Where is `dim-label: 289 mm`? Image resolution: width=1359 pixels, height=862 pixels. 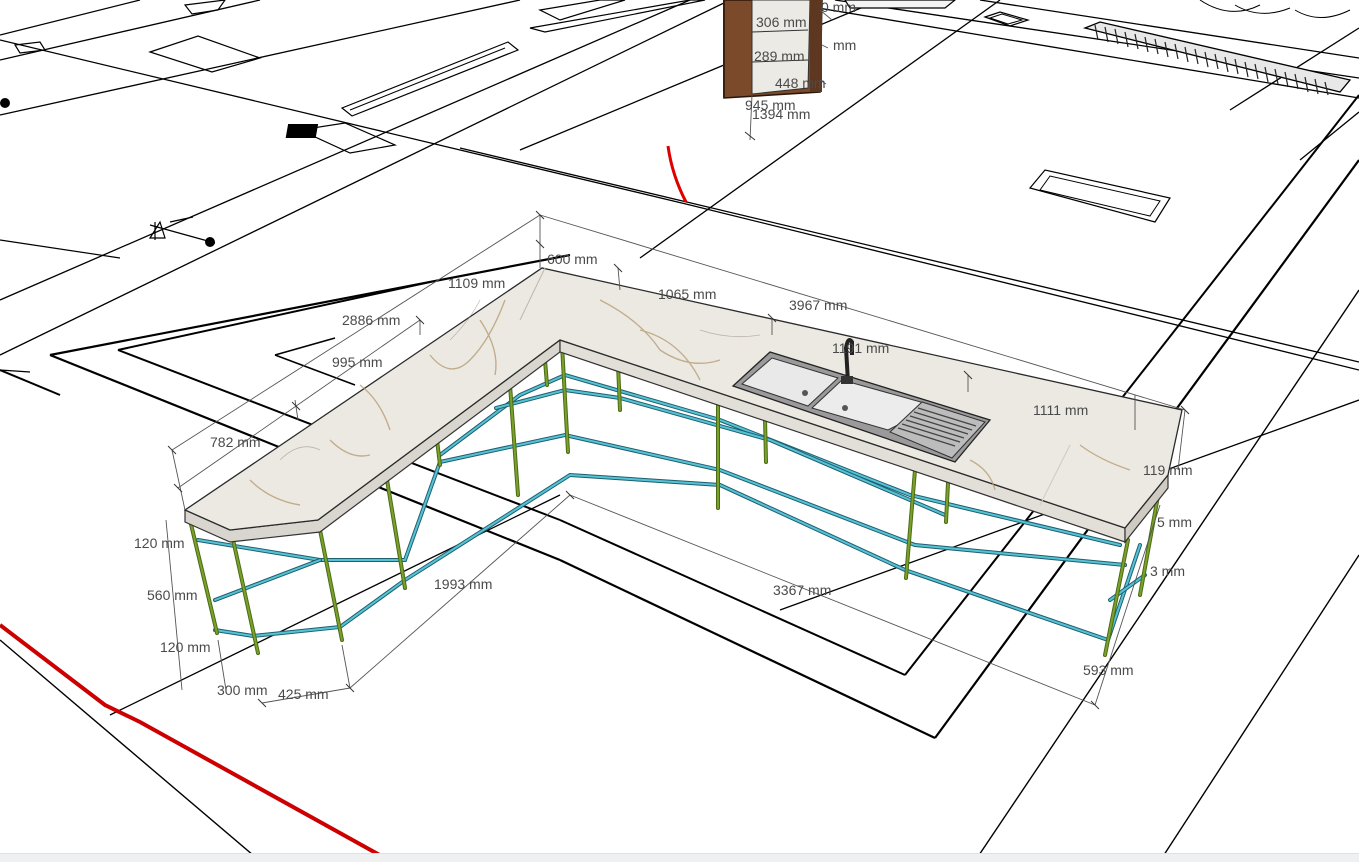
dim-label: 289 mm is located at coordinates (779, 56).